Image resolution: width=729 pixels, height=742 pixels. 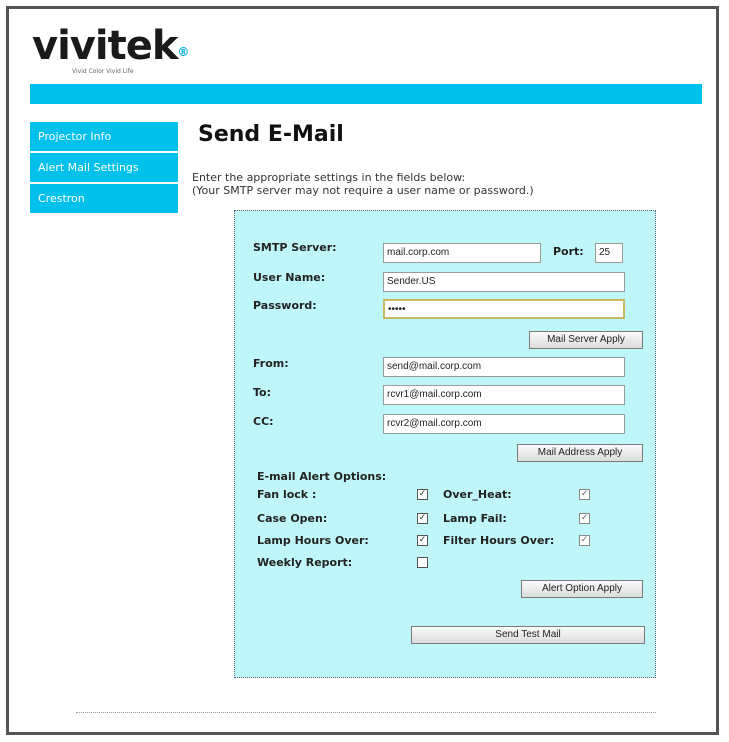 What do you see at coordinates (103, 71) in the screenshot?
I see `brand-tagline: Vivid Color Vivid Life` at bounding box center [103, 71].